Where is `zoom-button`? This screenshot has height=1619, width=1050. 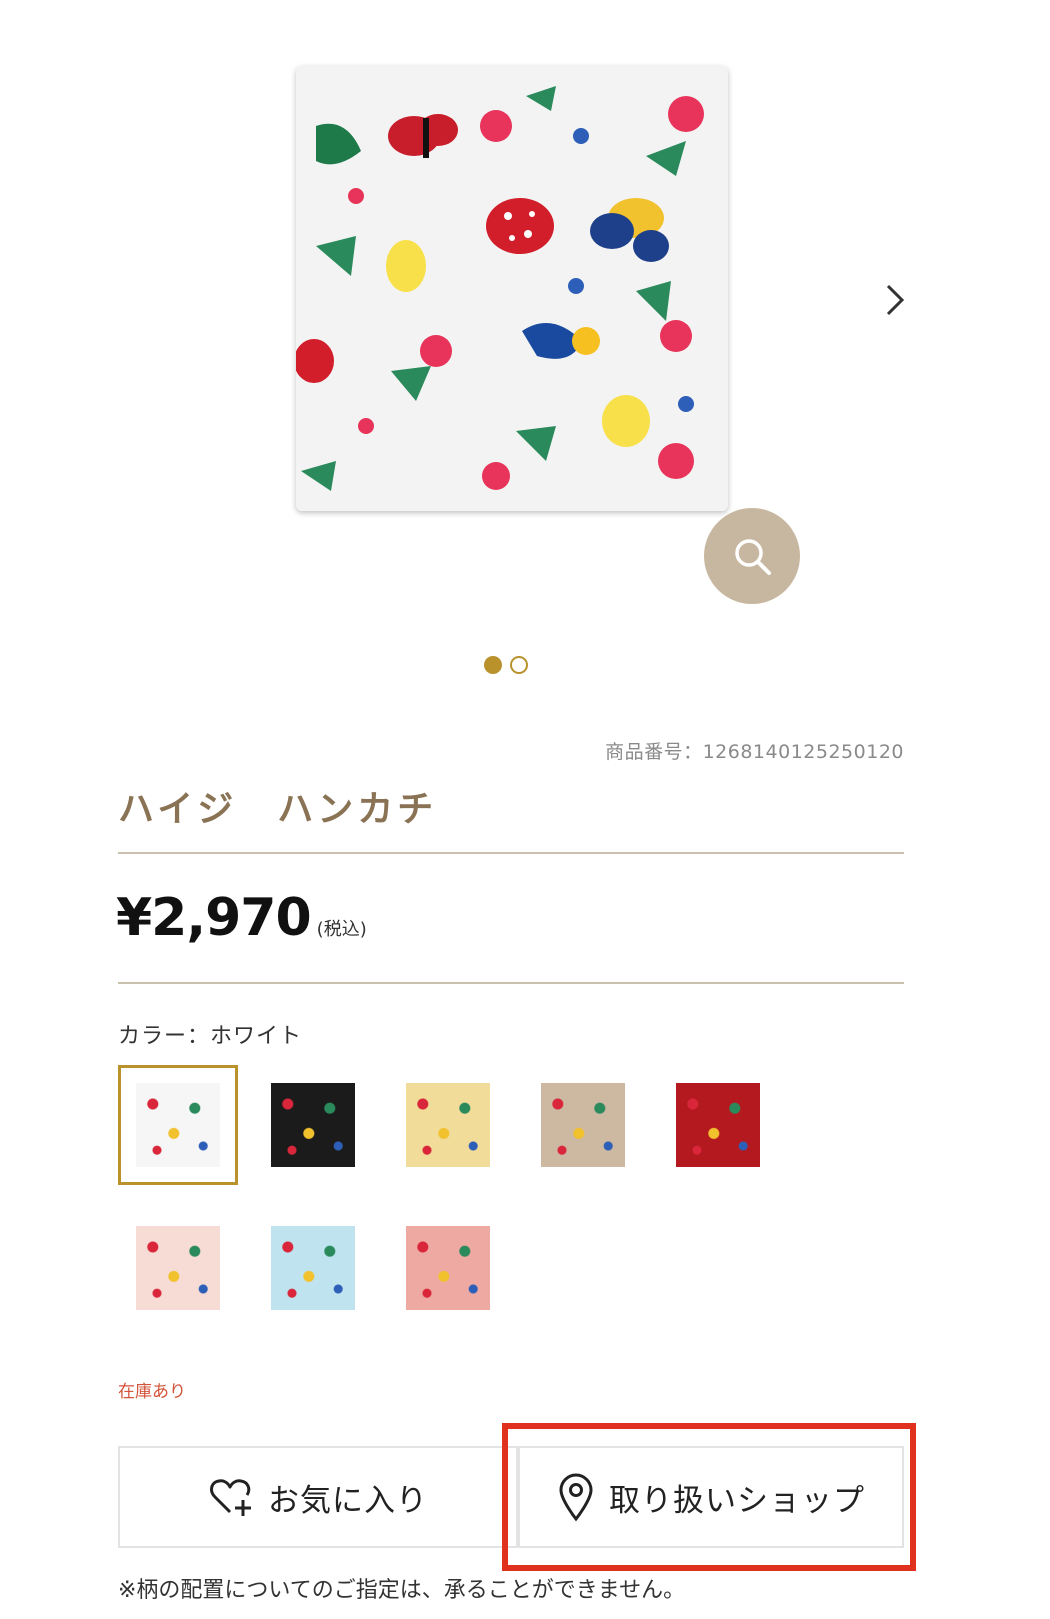 zoom-button is located at coordinates (752, 556).